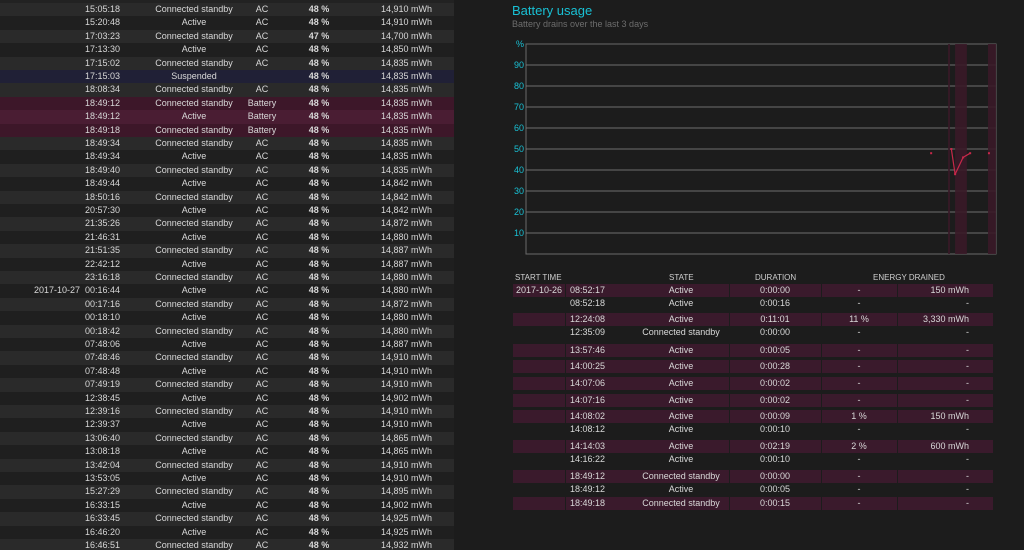 The height and width of the screenshot is (550, 1024). What do you see at coordinates (102, 411) in the screenshot?
I see `log-time: 12:39:16` at bounding box center [102, 411].